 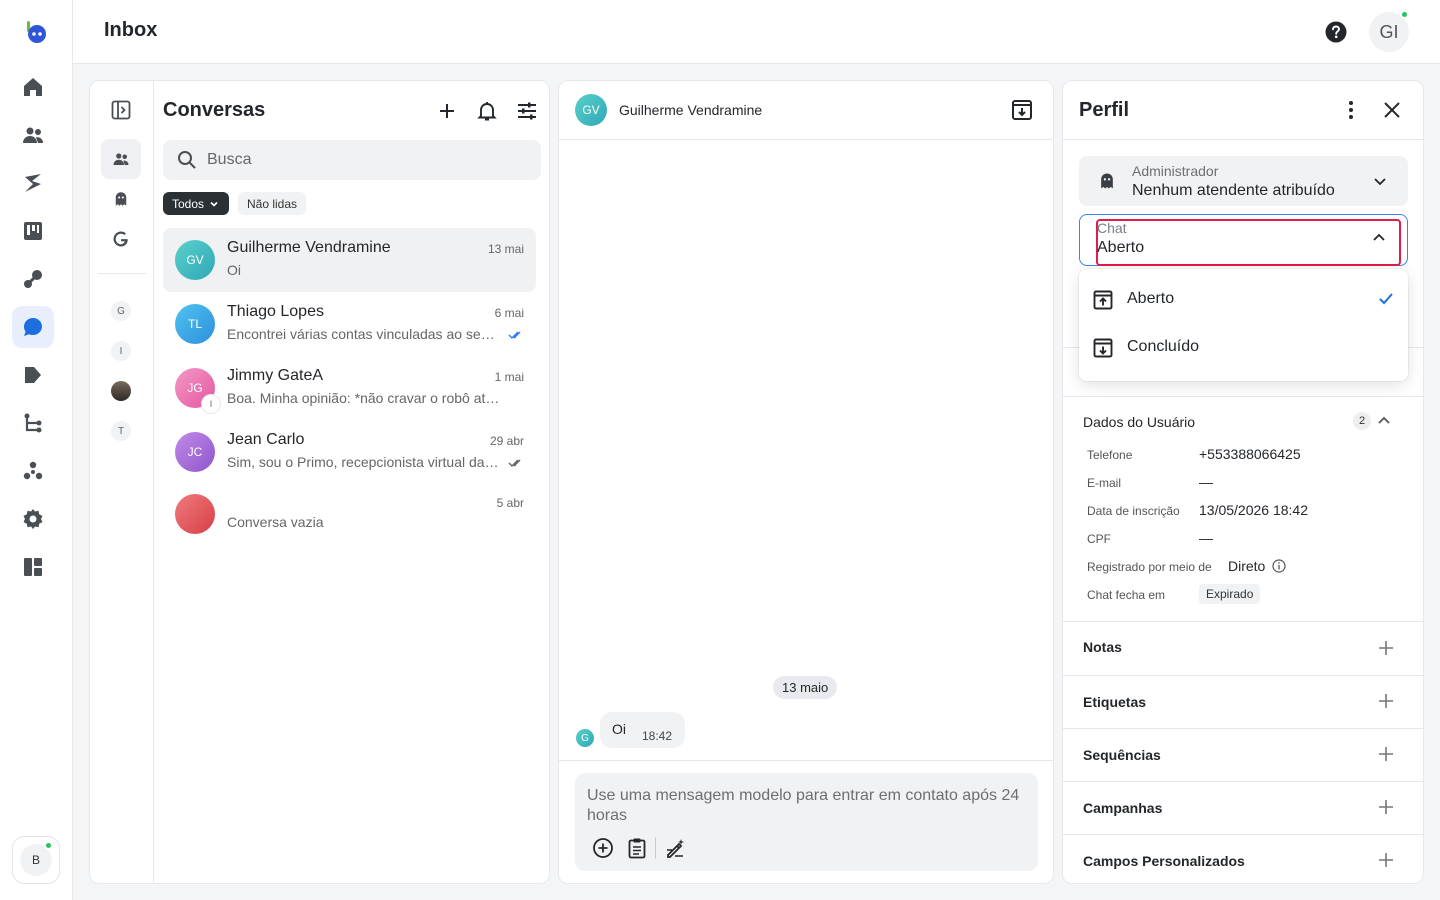 I want to click on filter-all-dropdown: Todos, so click(x=196, y=203).